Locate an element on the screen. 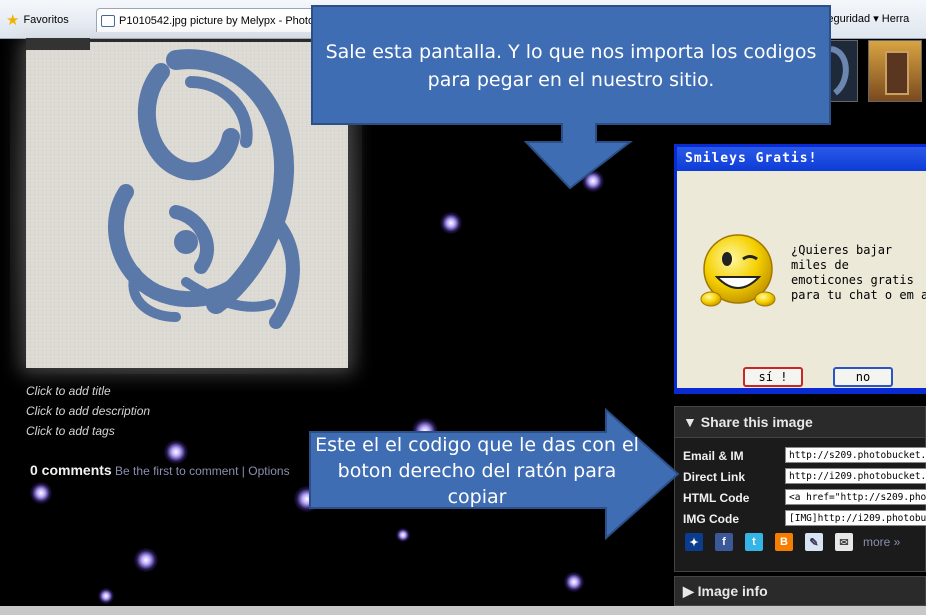  status-bar is located at coordinates (463, 610).